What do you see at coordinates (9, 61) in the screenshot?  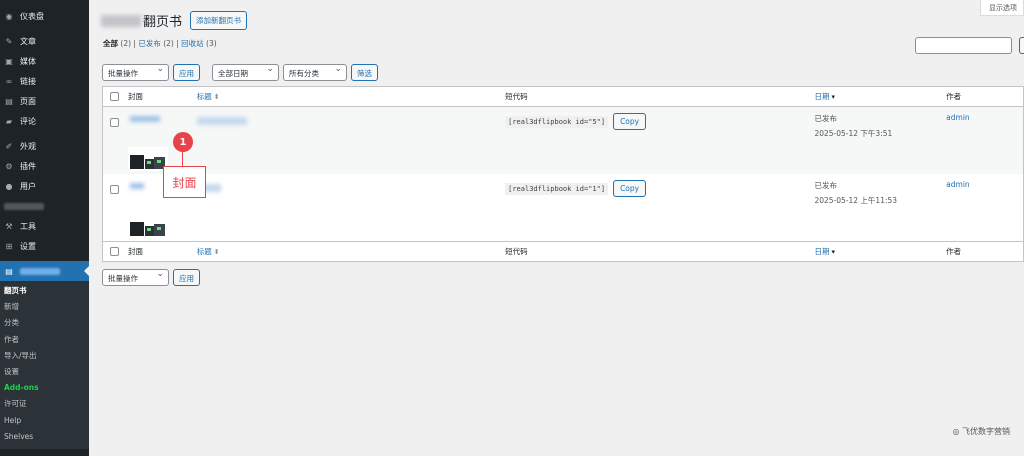 I see `media-icon: ▣` at bounding box center [9, 61].